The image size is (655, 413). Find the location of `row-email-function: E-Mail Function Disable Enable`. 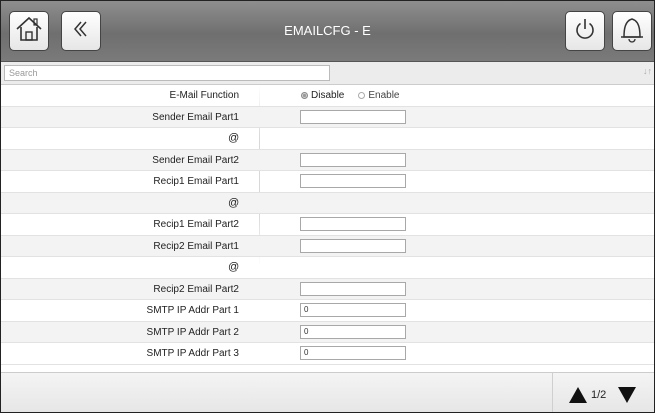

row-email-function: E-Mail Function Disable Enable is located at coordinates (327, 96).